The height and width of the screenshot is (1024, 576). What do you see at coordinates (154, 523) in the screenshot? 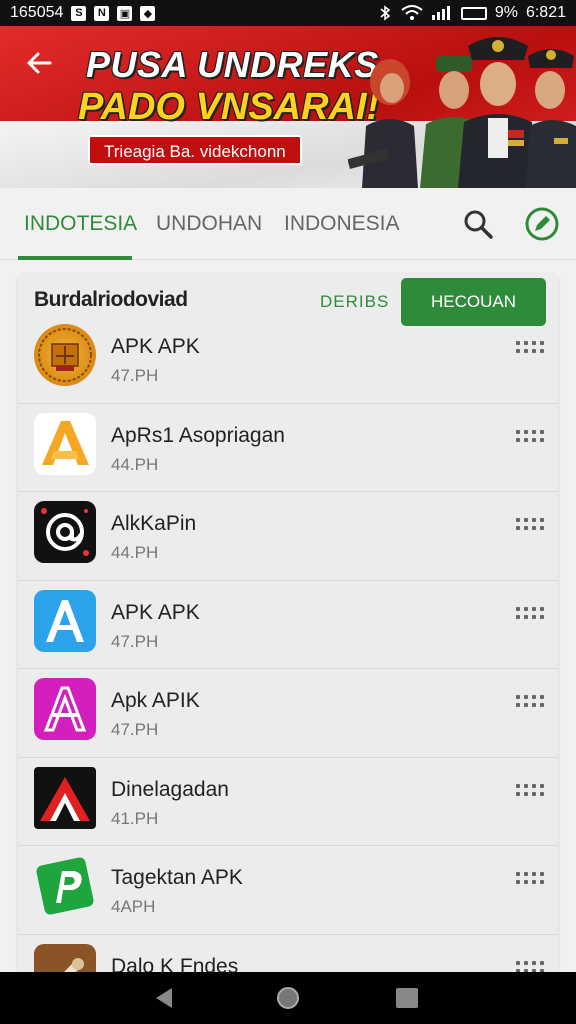
I see `app-name: AlkKaPin` at bounding box center [154, 523].